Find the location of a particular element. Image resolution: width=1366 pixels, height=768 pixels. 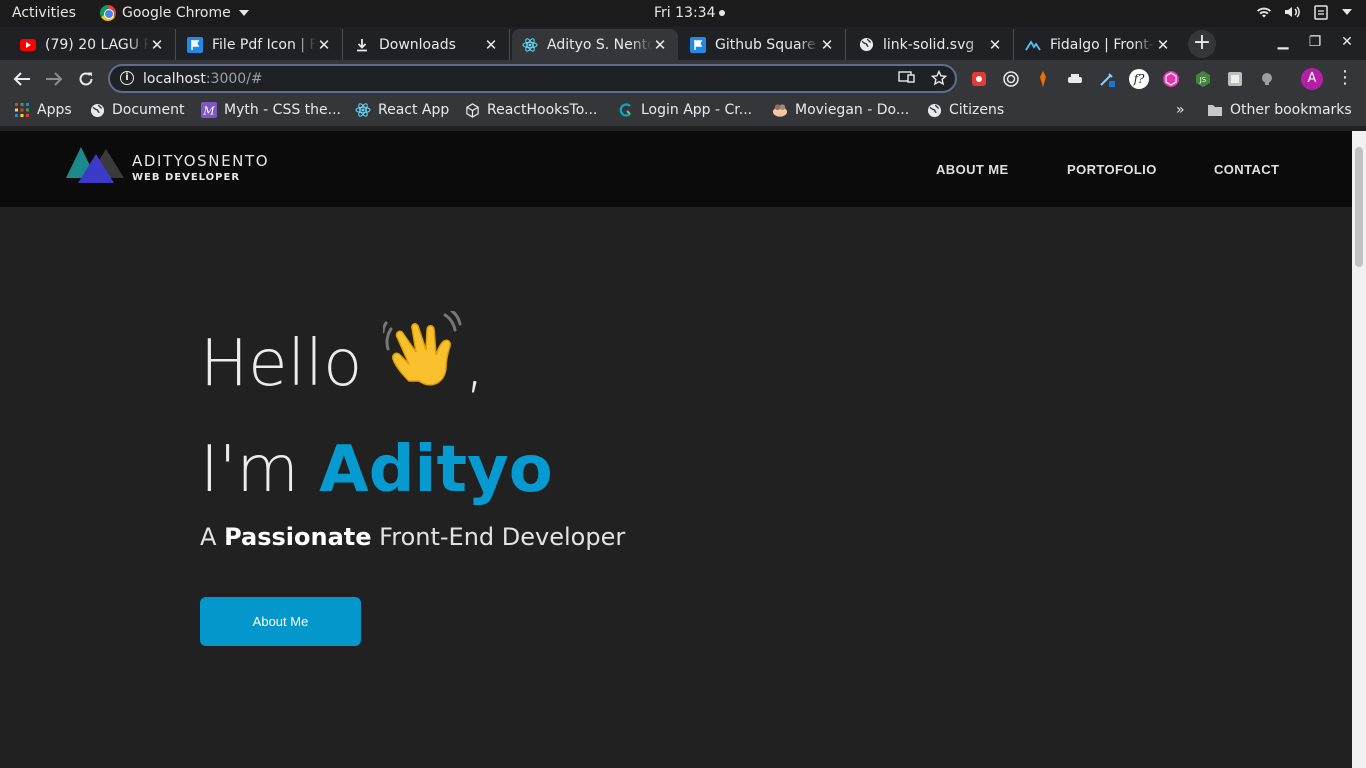

other-bookmarks-folder: Other bookmarks is located at coordinates (1279, 110).